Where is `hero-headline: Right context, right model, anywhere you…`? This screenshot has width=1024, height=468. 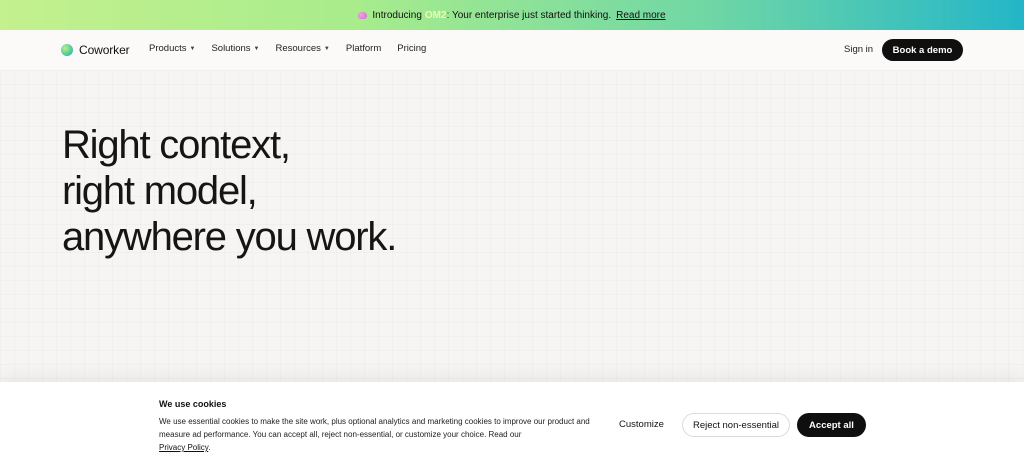
hero-headline: Right context, right model, anywhere you… is located at coordinates (229, 191).